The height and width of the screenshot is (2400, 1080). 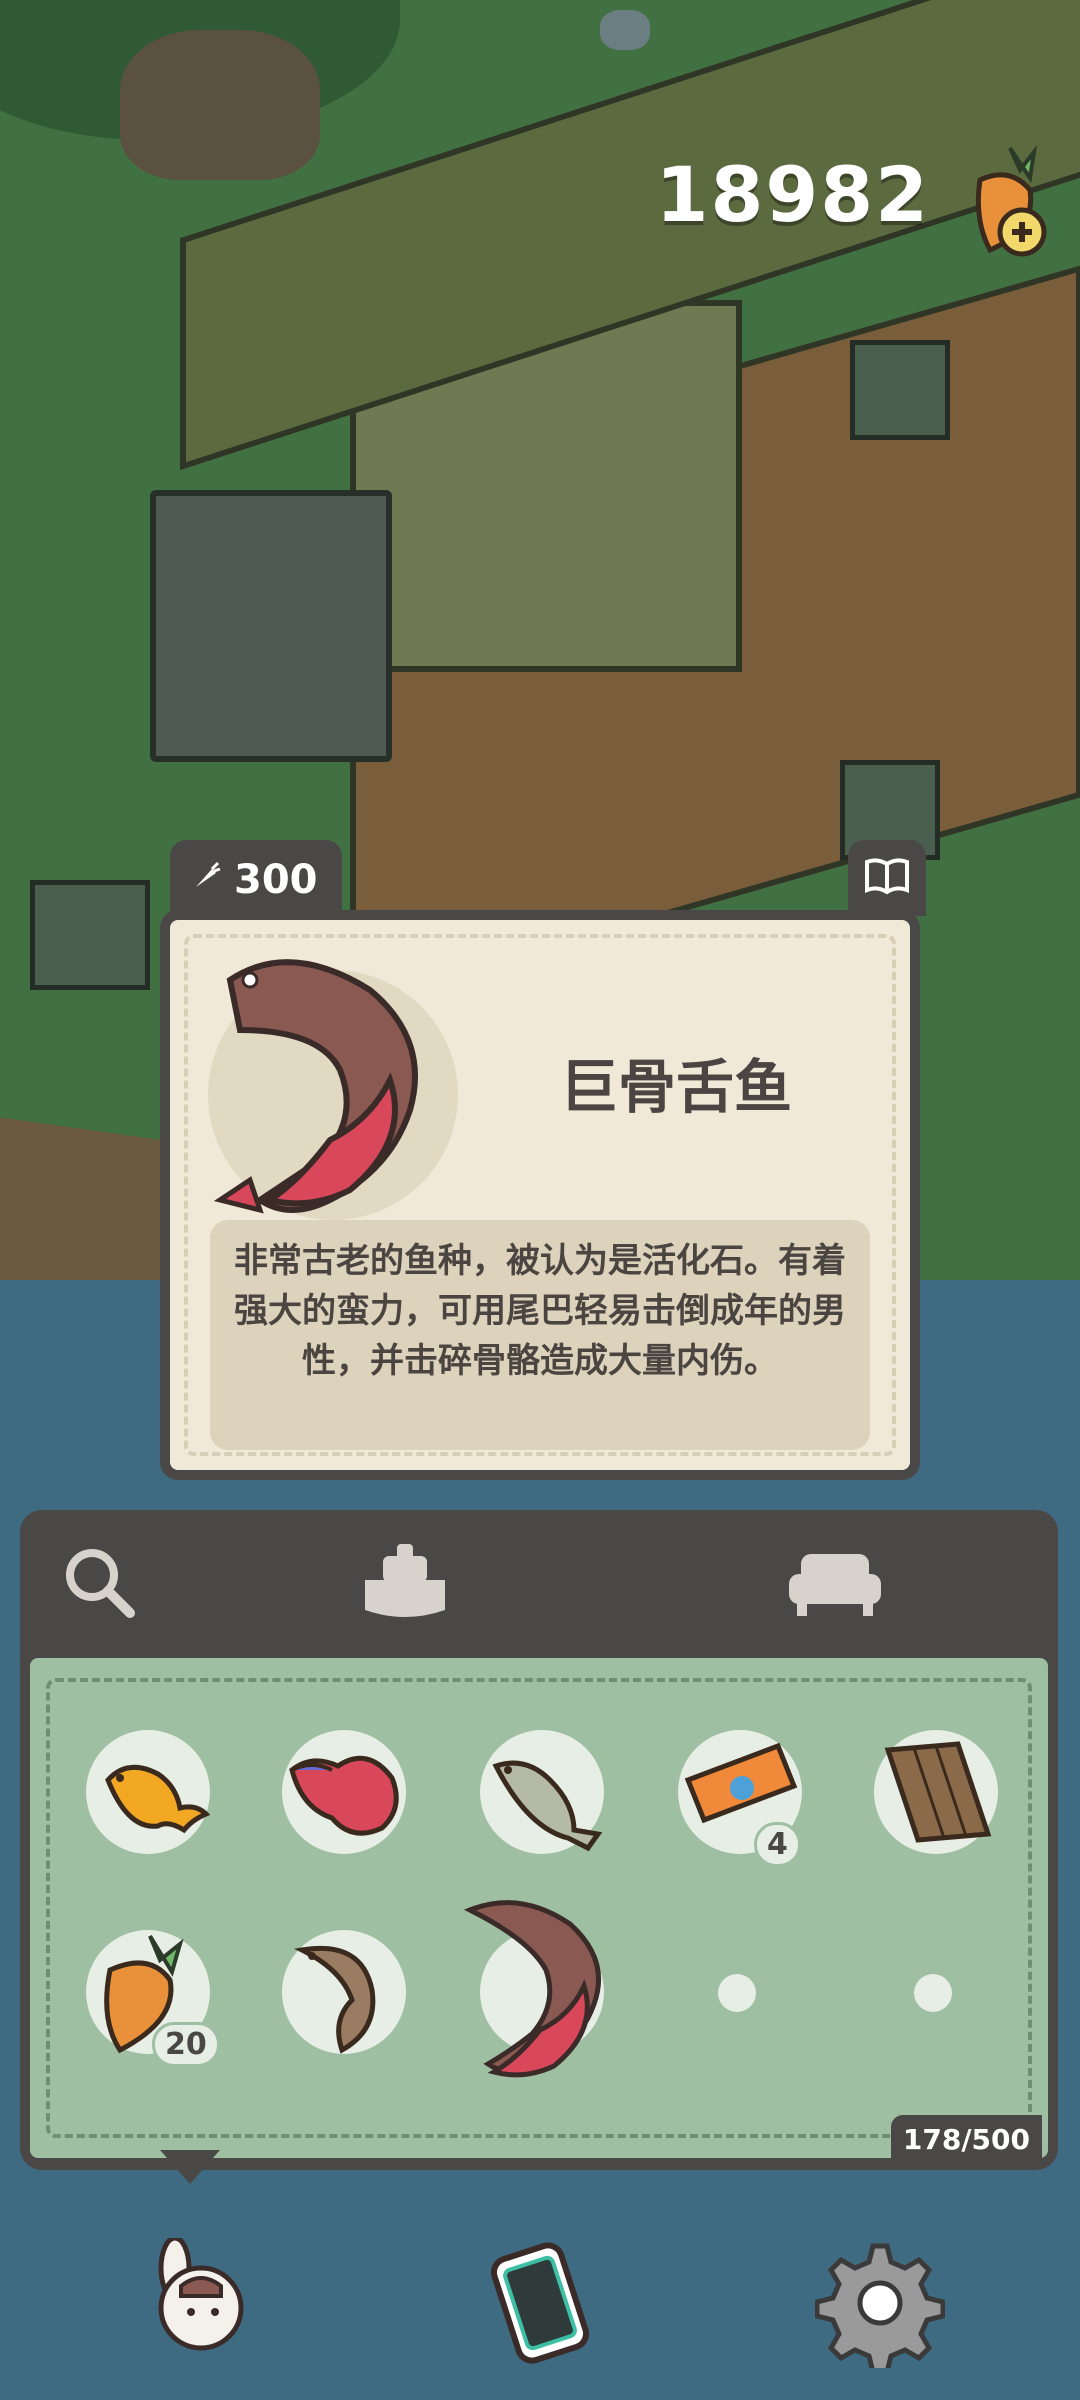 I want to click on fish-price: 300, so click(x=276, y=880).